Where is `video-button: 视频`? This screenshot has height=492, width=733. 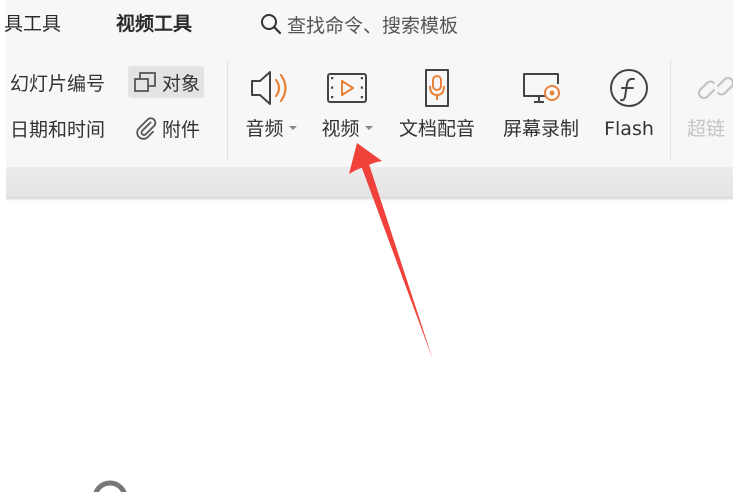
video-button: 视频 is located at coordinates (347, 110).